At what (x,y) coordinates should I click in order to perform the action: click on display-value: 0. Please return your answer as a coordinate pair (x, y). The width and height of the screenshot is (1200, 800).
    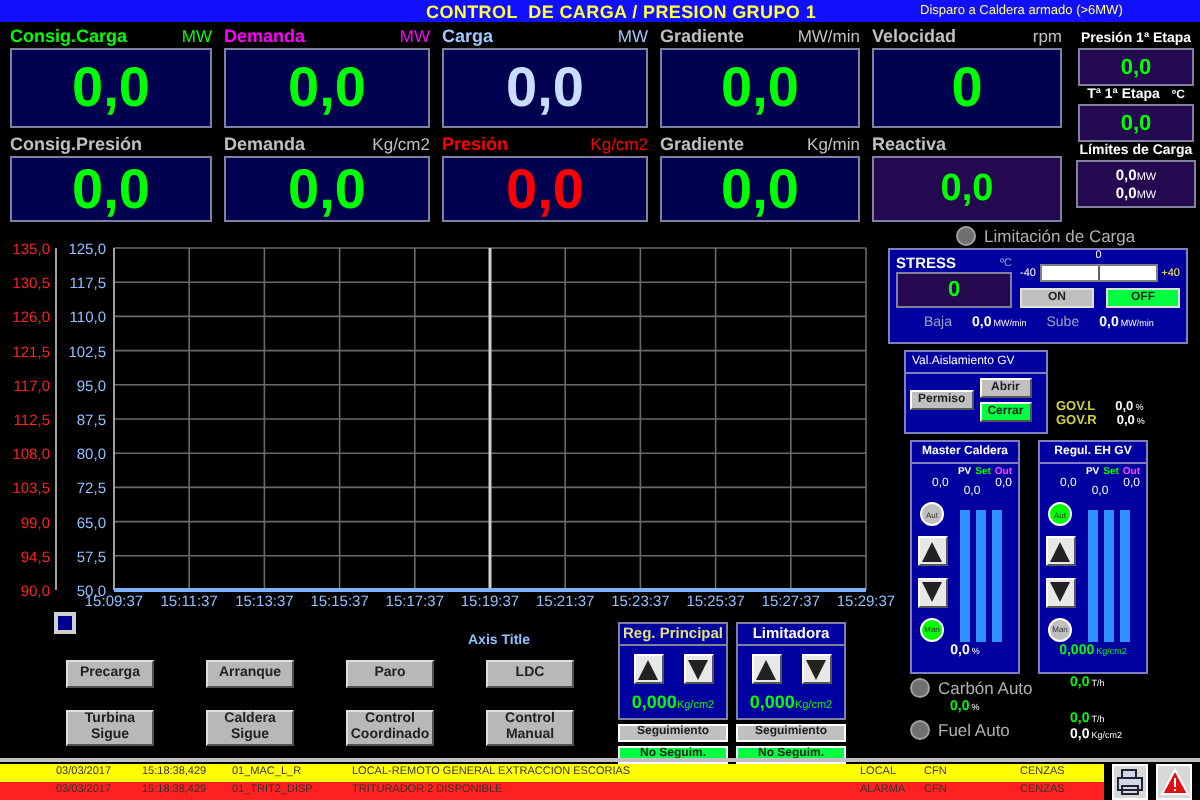
    Looking at the image, I should click on (967, 88).